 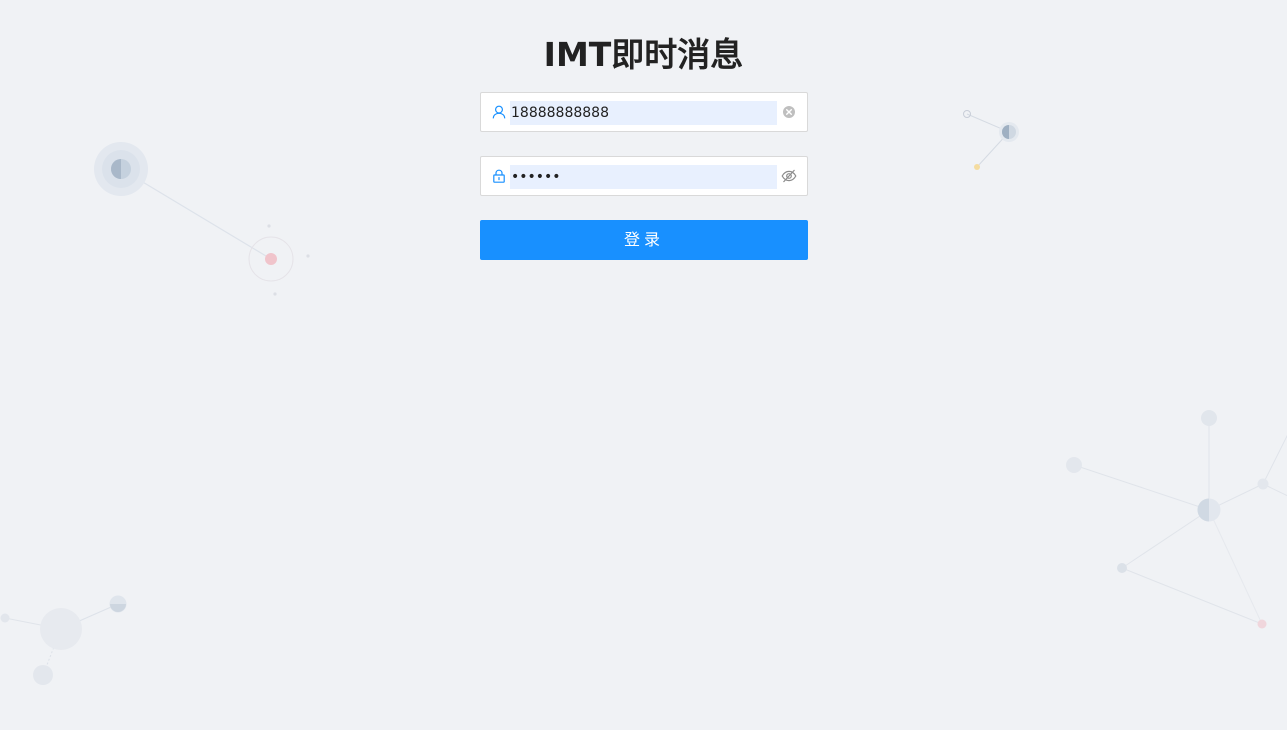 I want to click on password-field, so click(x=644, y=176).